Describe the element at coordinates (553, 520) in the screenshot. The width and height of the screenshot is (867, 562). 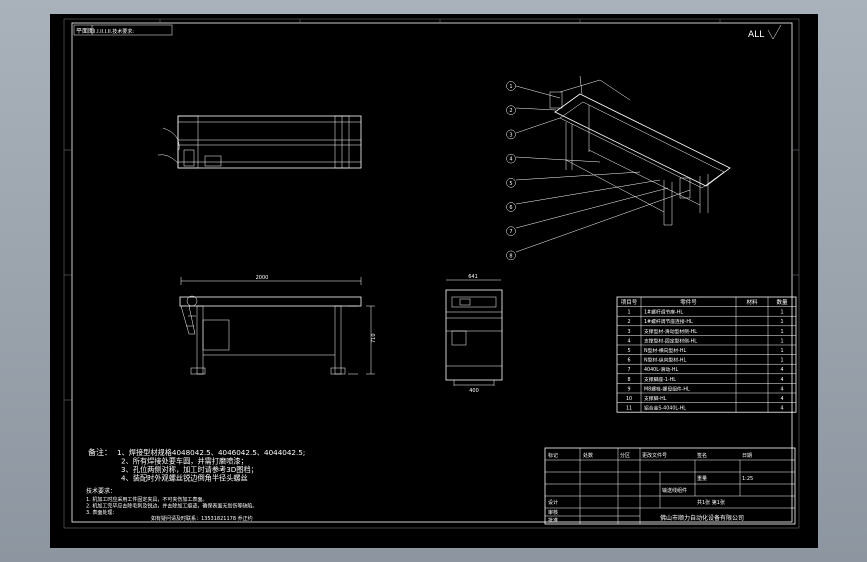
I see `tb-approve: 批准` at that location.